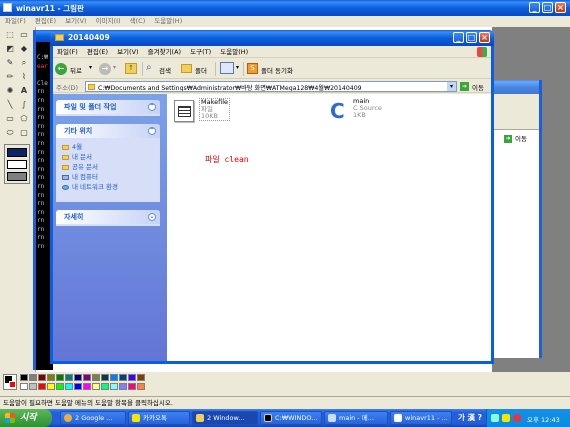 The width and height of the screenshot is (570, 427). I want to click on place-link-my-documents: 내 문서, so click(108, 157).